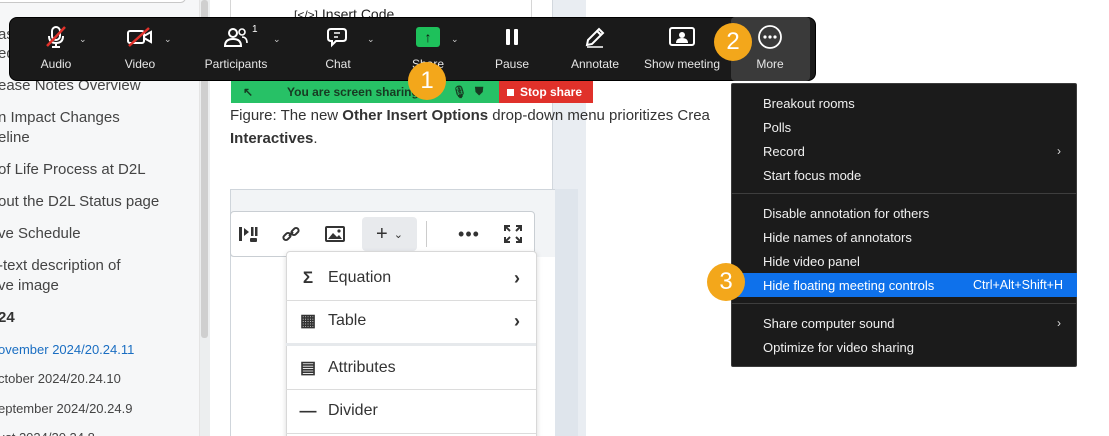  Describe the element at coordinates (353, 92) in the screenshot. I see `screen-sharing-text: You are screen sharing` at that location.